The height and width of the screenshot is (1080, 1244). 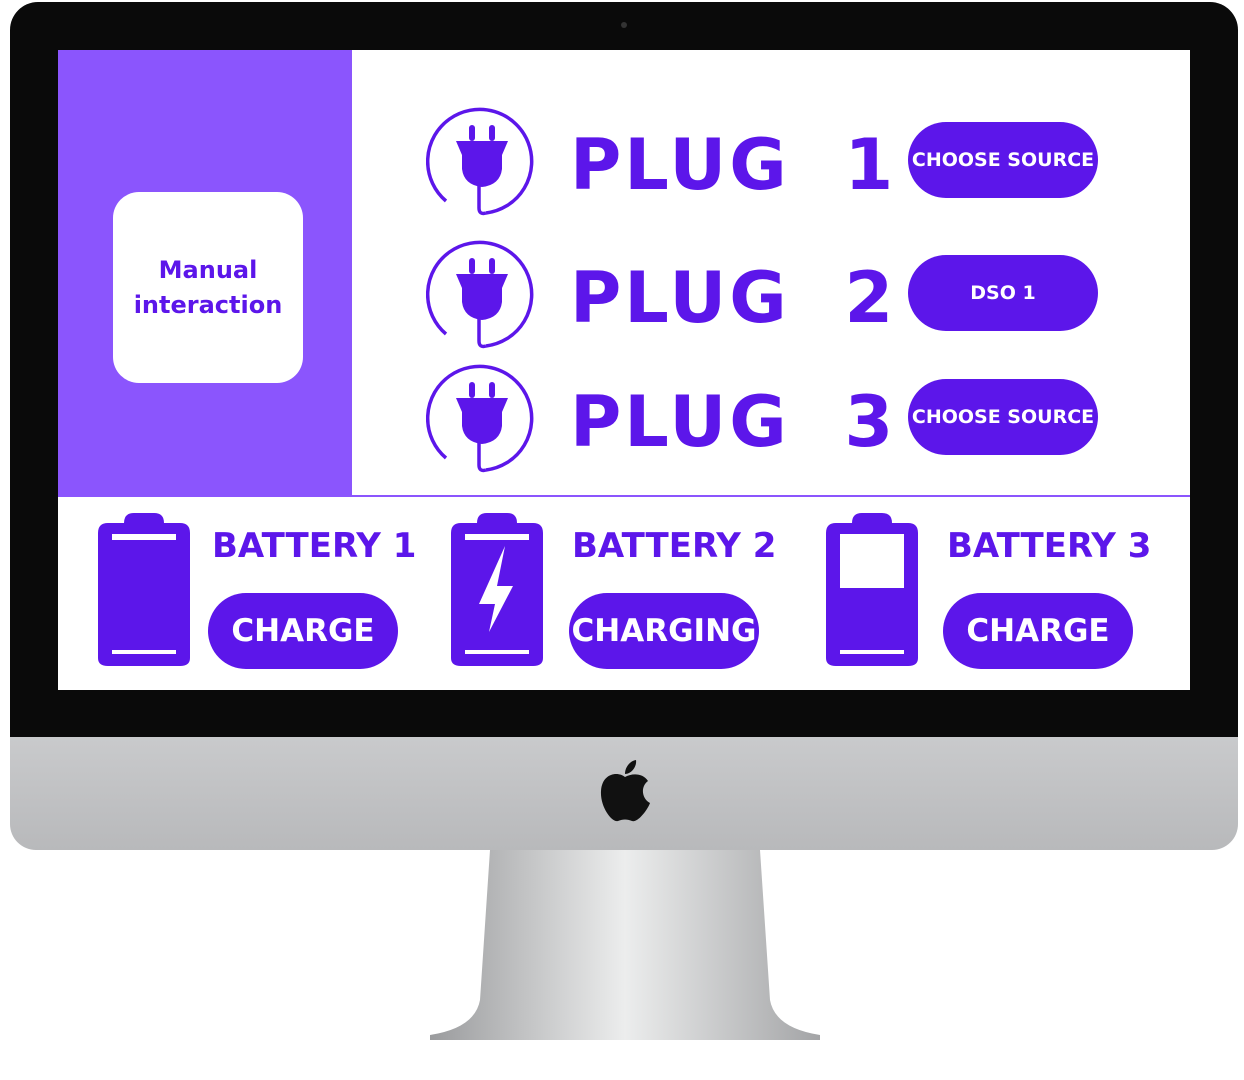 What do you see at coordinates (208, 269) in the screenshot?
I see `card-label: Manual` at bounding box center [208, 269].